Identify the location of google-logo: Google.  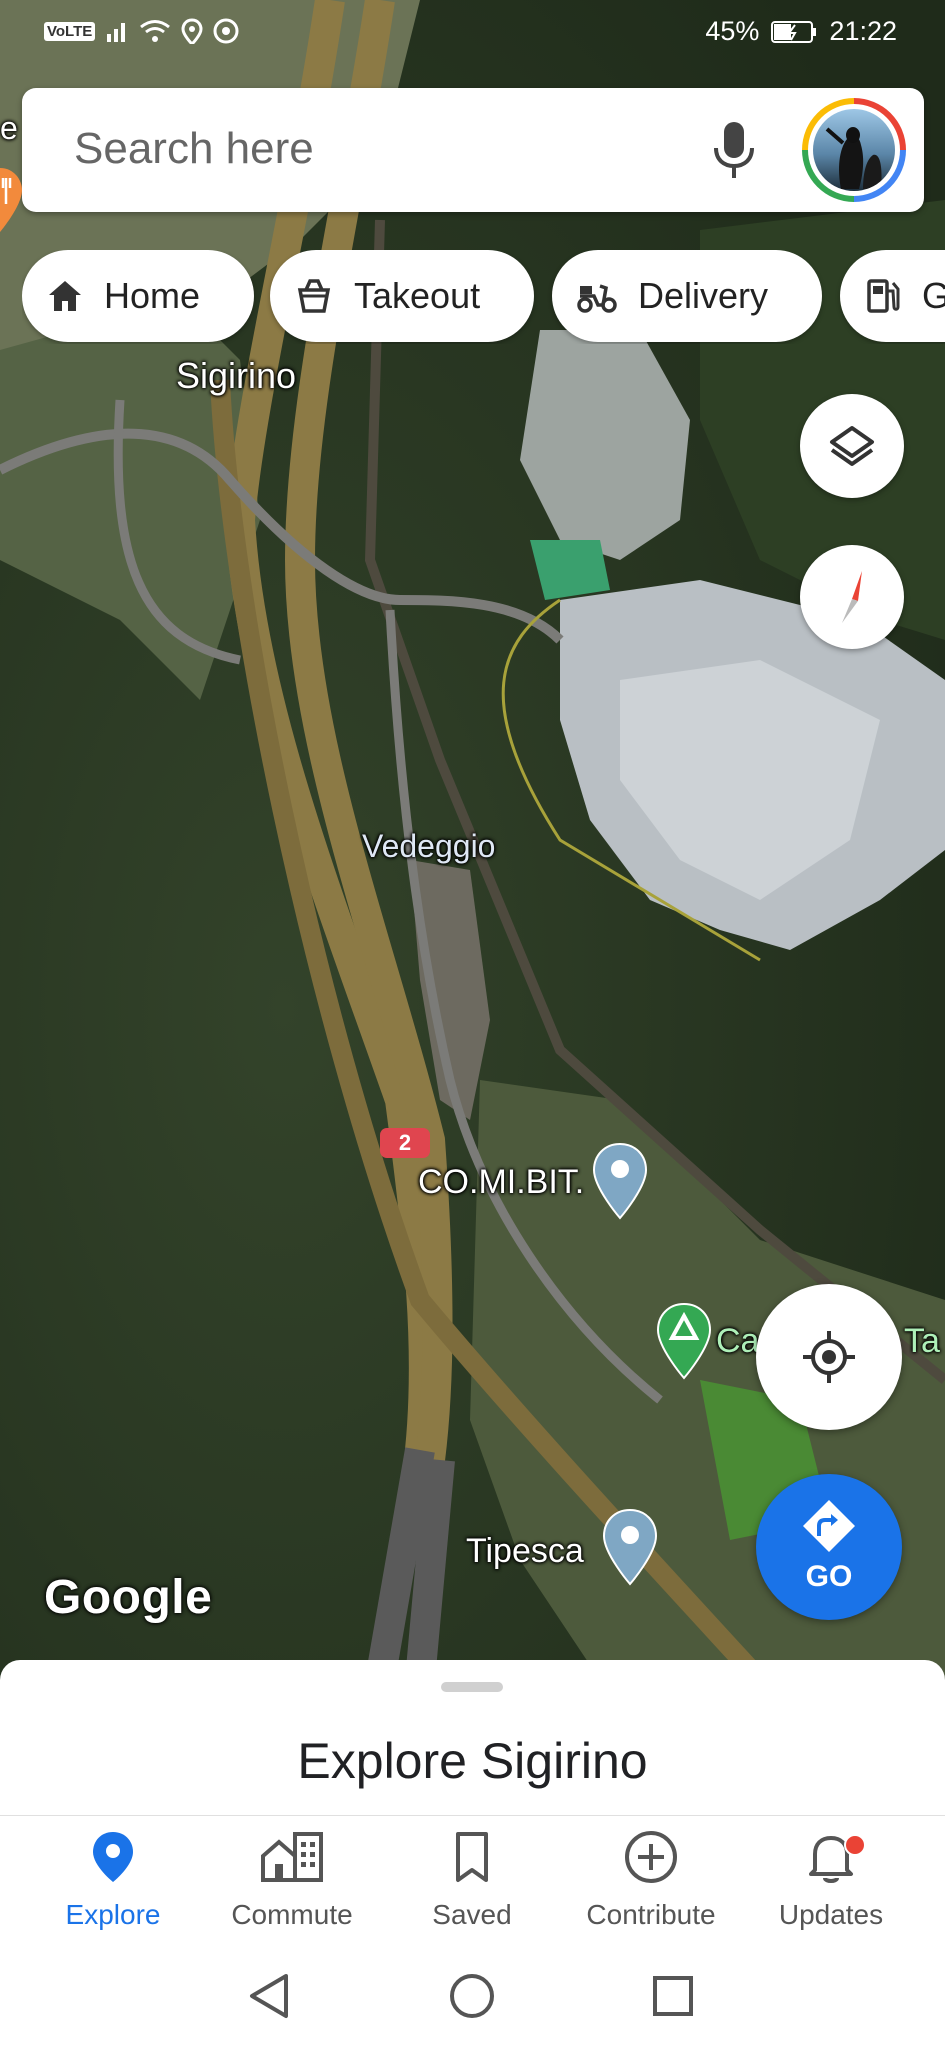
(128, 1597).